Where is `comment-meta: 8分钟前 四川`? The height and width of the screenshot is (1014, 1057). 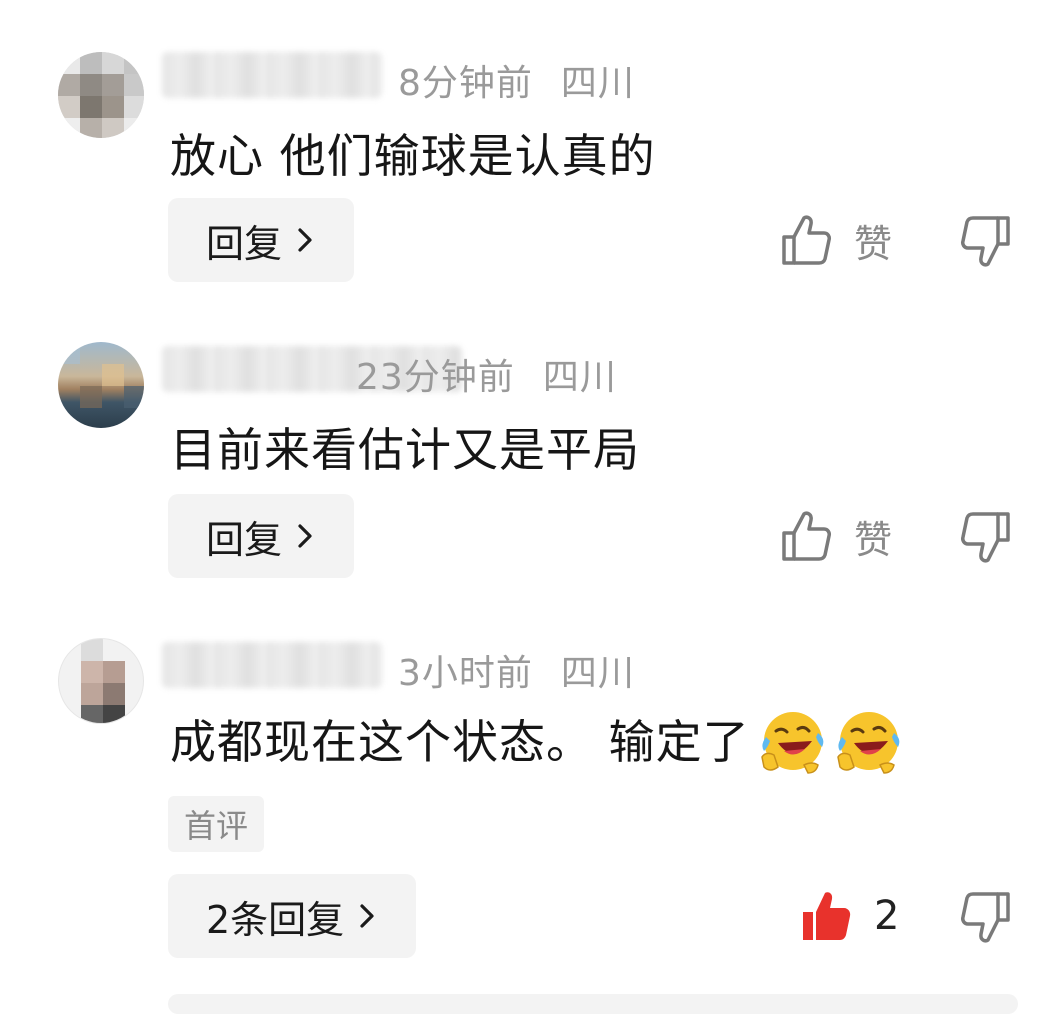 comment-meta: 8分钟前 四川 is located at coordinates (516, 80).